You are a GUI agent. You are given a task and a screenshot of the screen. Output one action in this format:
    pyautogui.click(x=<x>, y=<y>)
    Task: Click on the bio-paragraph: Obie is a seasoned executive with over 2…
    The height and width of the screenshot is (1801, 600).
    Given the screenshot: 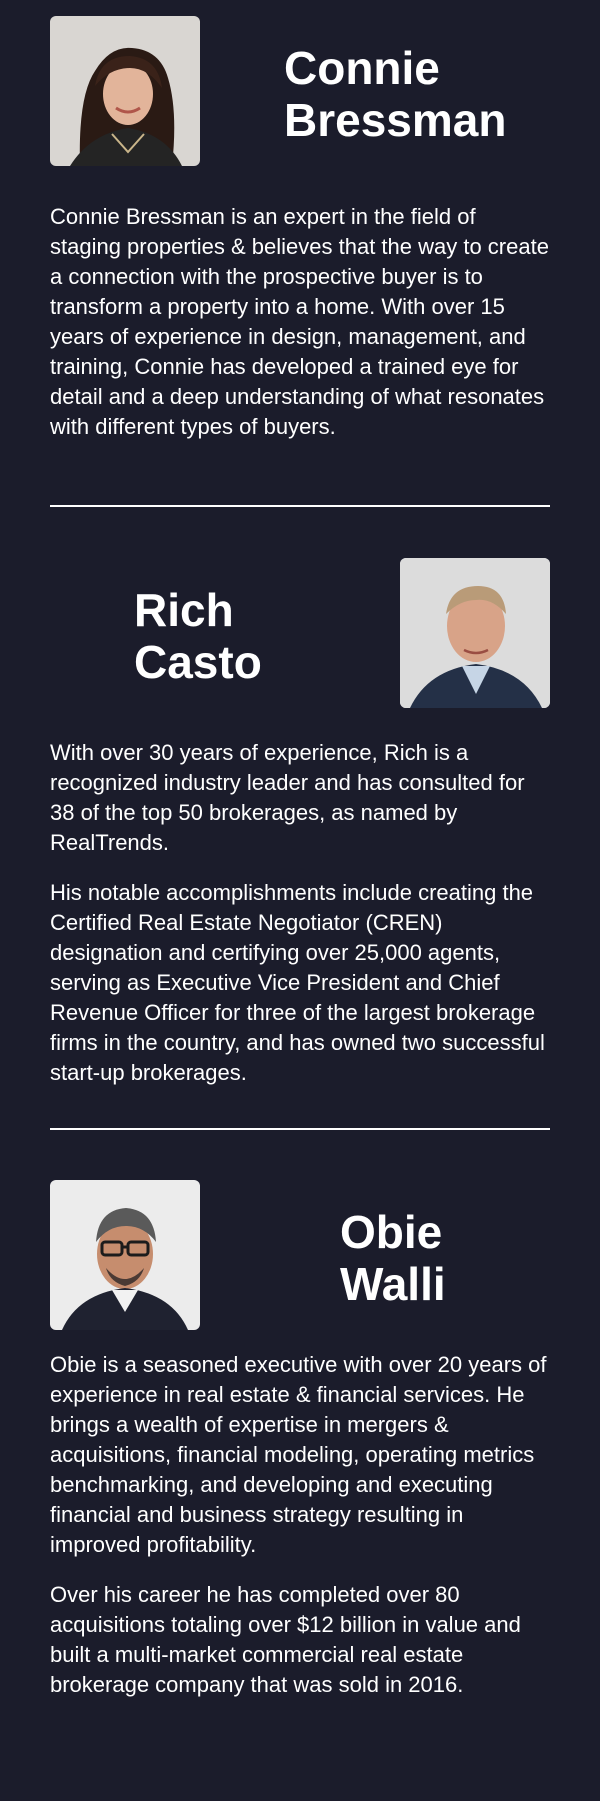 What is the action you would take?
    pyautogui.click(x=298, y=1454)
    